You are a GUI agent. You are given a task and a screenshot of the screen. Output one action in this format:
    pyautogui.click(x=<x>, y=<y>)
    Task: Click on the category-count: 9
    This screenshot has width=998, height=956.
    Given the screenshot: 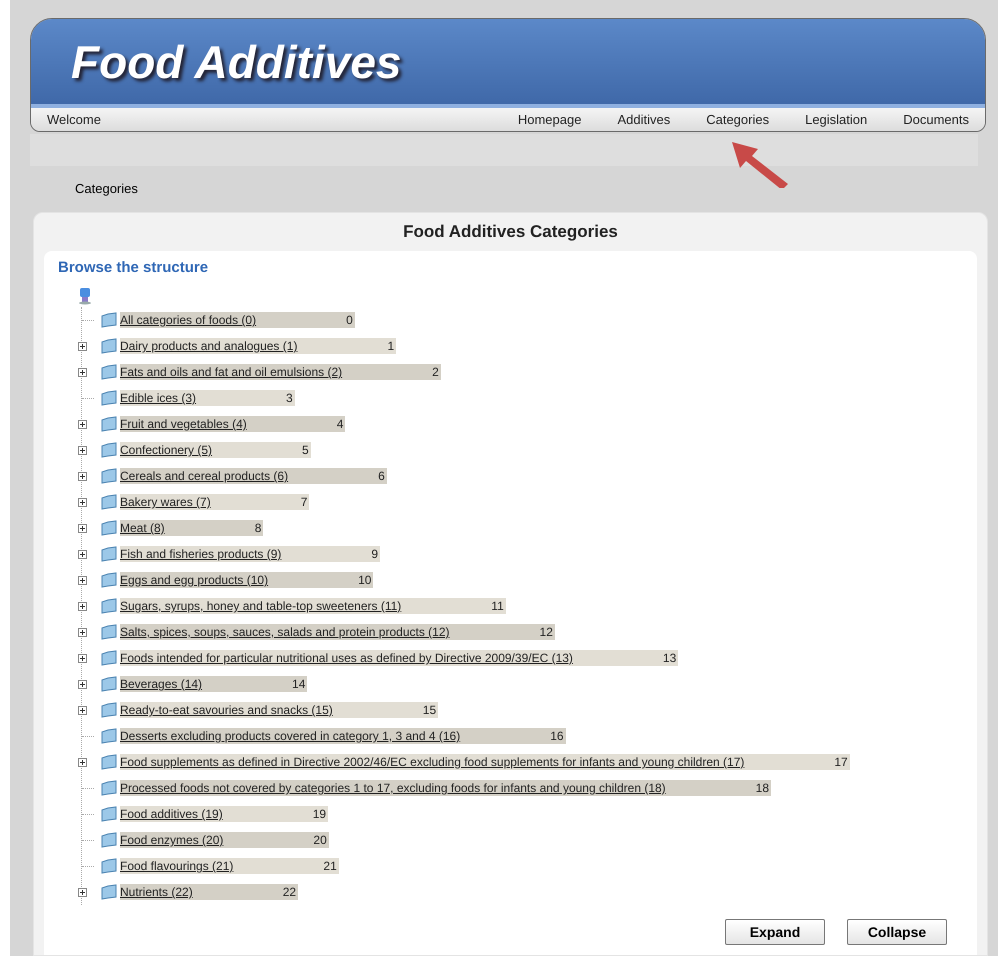 What is the action you would take?
    pyautogui.click(x=375, y=554)
    